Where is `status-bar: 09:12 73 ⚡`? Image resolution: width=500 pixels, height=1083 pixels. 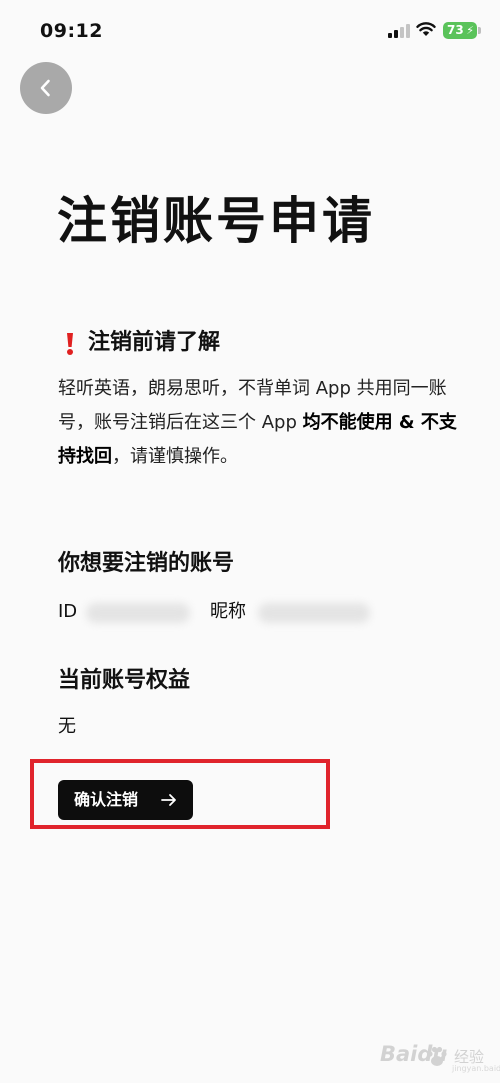 status-bar: 09:12 73 ⚡ is located at coordinates (250, 30).